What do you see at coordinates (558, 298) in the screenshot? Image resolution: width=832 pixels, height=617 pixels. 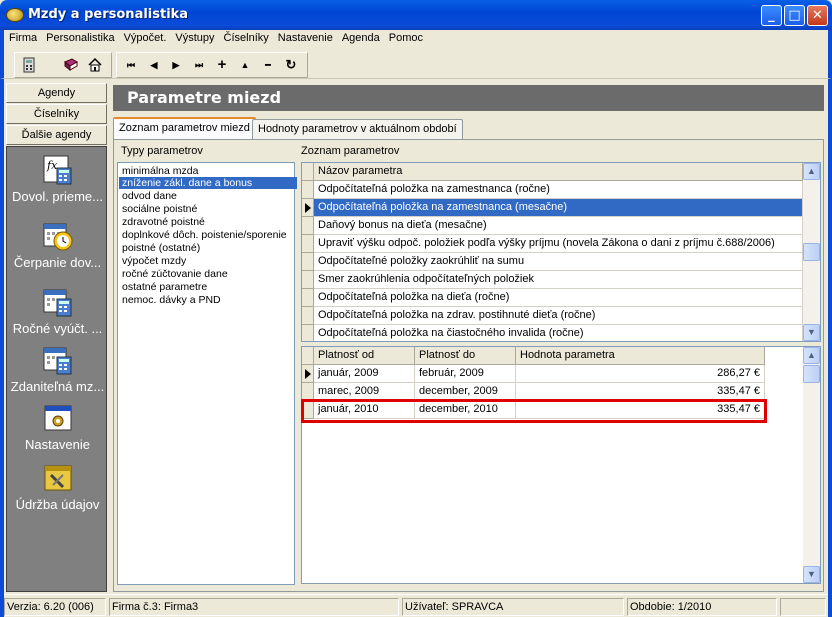 I see `table-row: Odpočítateľná položka na dieťa (ročne)` at bounding box center [558, 298].